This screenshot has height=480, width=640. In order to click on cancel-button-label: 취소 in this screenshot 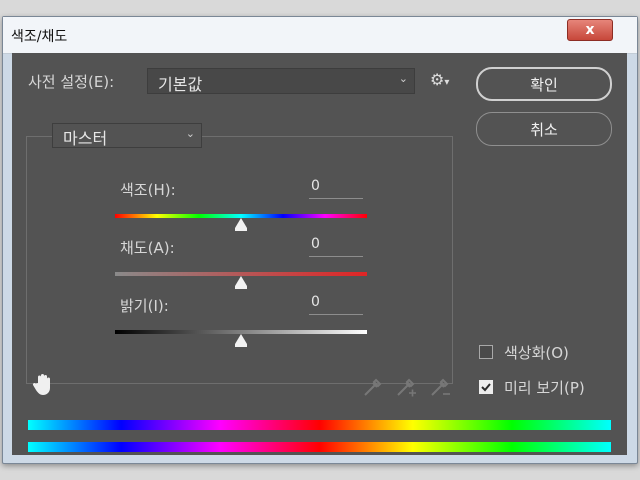, I will do `click(544, 129)`.